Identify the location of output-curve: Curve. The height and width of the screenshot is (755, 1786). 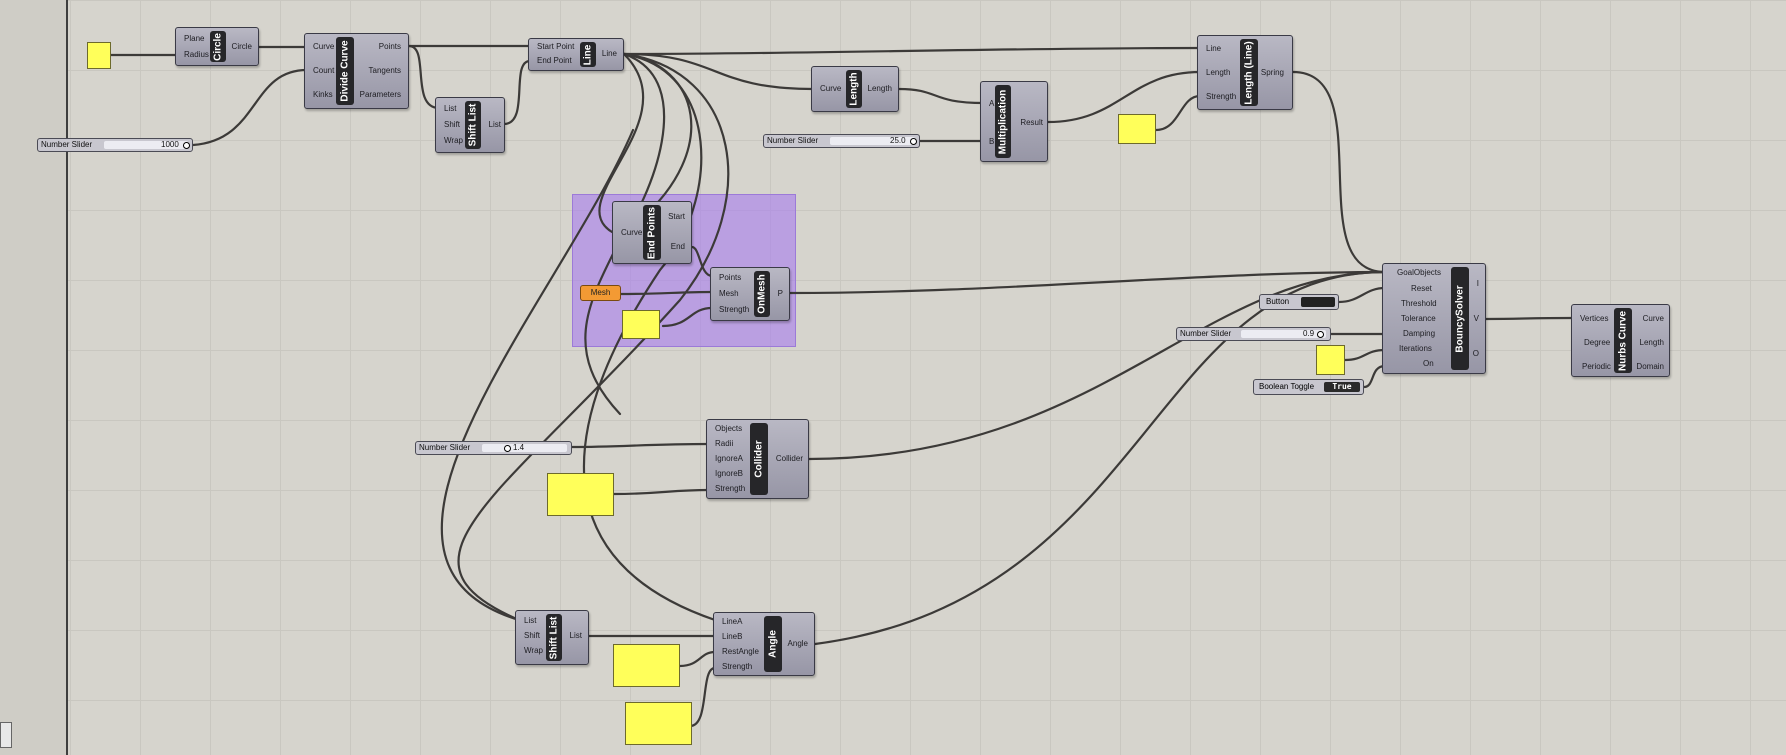
(1649, 319).